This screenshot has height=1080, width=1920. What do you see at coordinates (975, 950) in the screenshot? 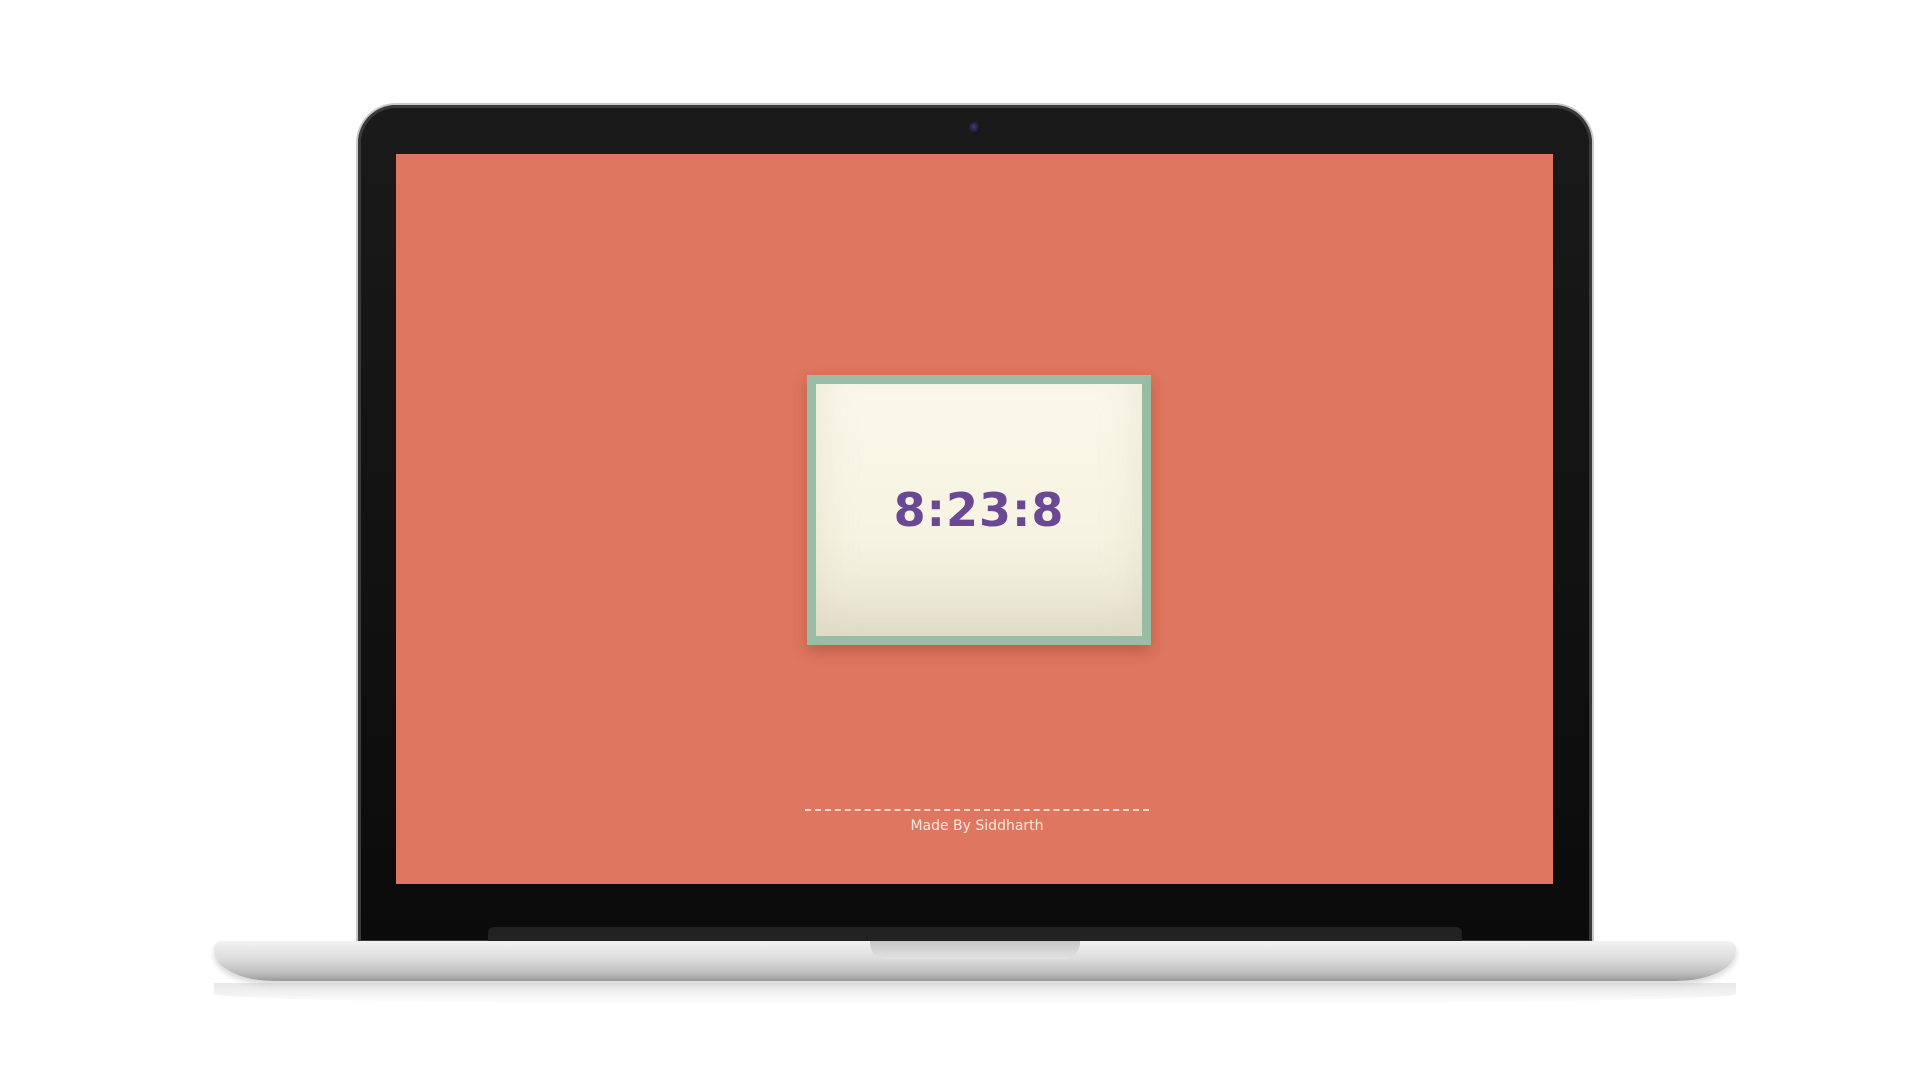
I see `trackpad-notch` at bounding box center [975, 950].